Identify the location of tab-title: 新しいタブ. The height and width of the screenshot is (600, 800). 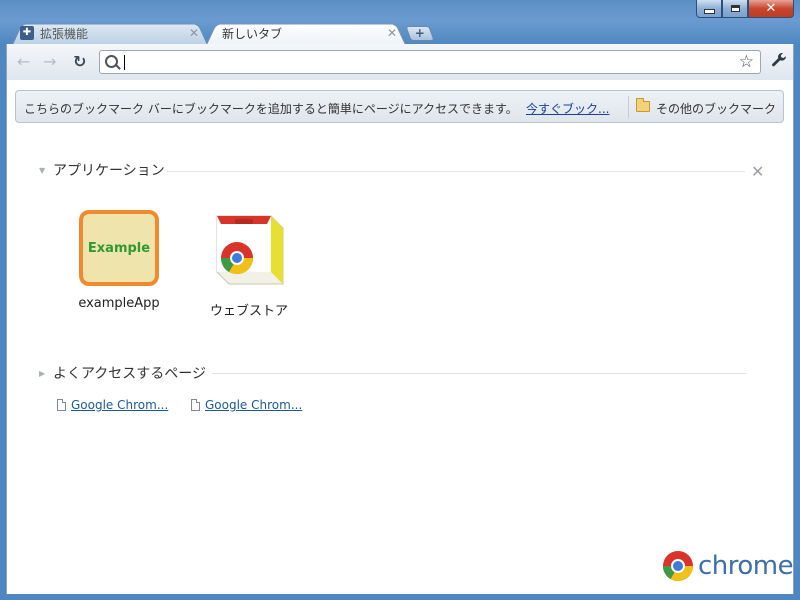
(252, 33).